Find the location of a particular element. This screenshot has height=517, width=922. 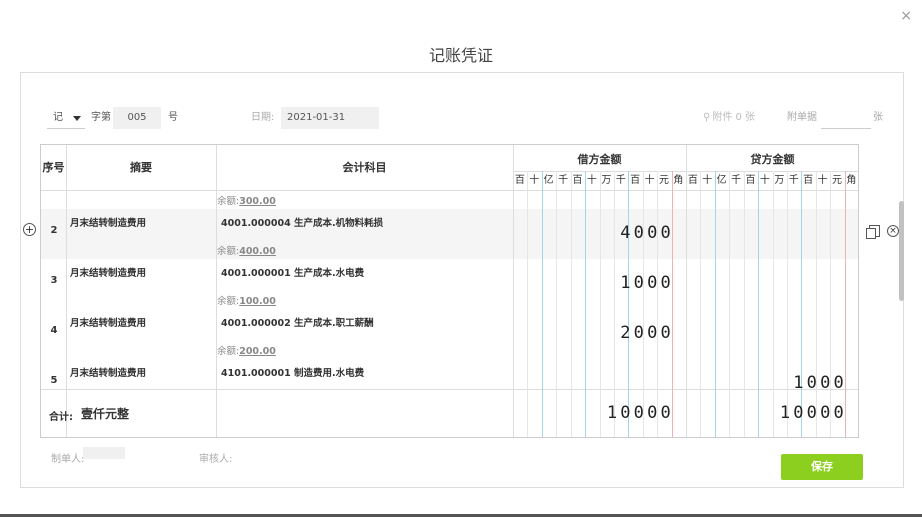

voucher-toolbar: 记 字第 005 号 日期: 2021-01-31 ⚲ 附件 0 张 附单据 张 is located at coordinates (462, 118).